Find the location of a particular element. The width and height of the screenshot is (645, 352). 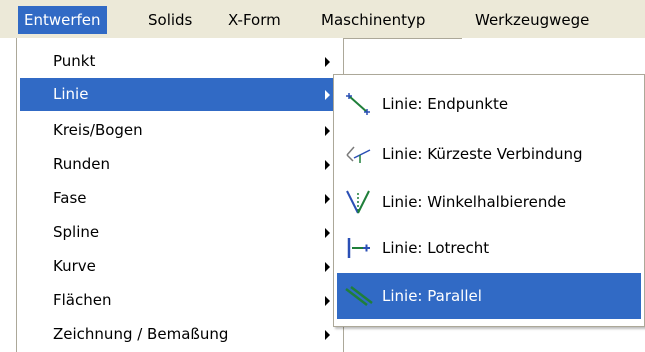

menu-item-label: Spline is located at coordinates (76, 232).